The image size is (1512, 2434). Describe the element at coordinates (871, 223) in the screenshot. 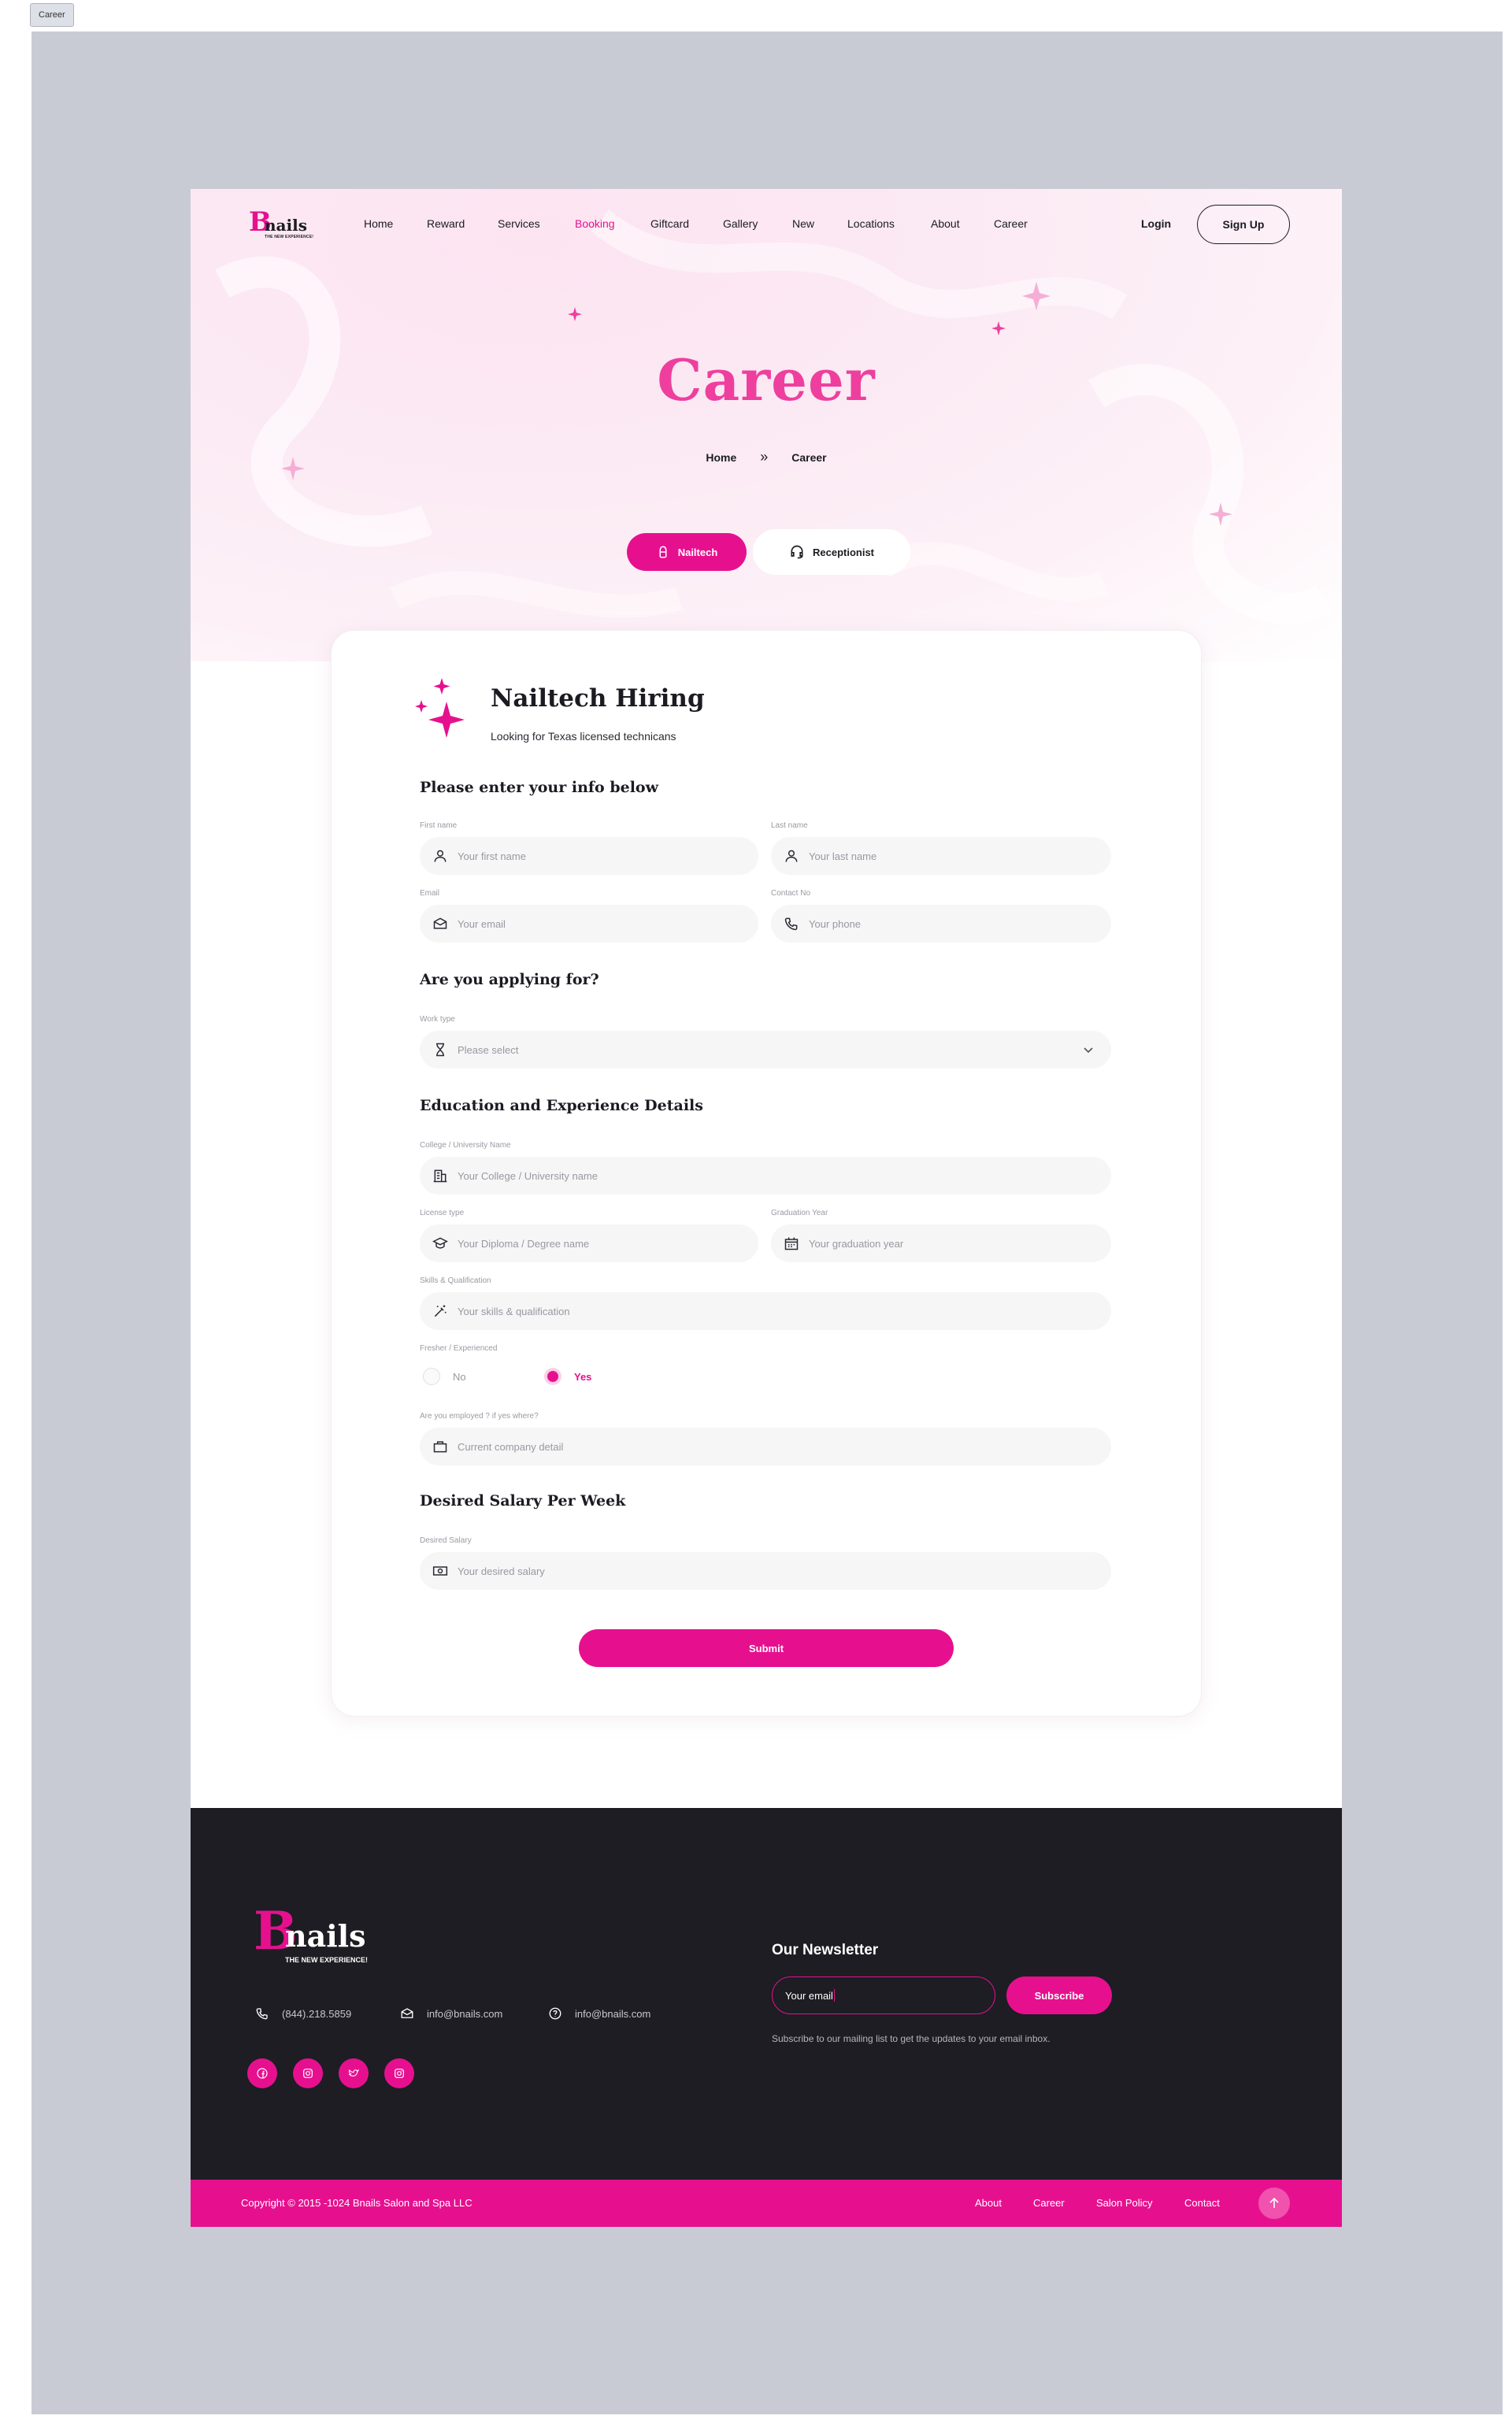

I see `nav-locations: Locations` at that location.